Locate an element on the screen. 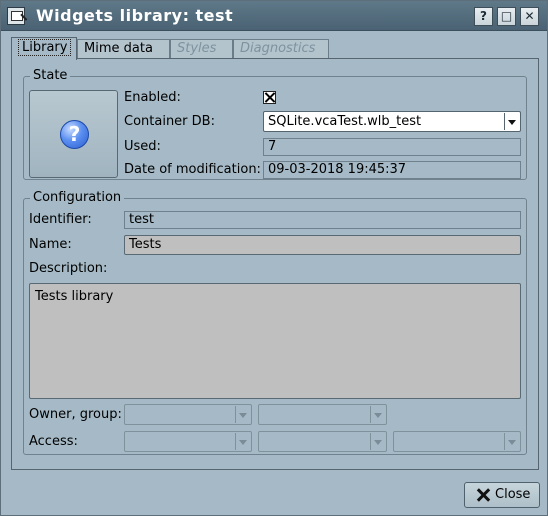 Image resolution: width=548 pixels, height=516 pixels. tab-library-label: Library is located at coordinates (45, 47).